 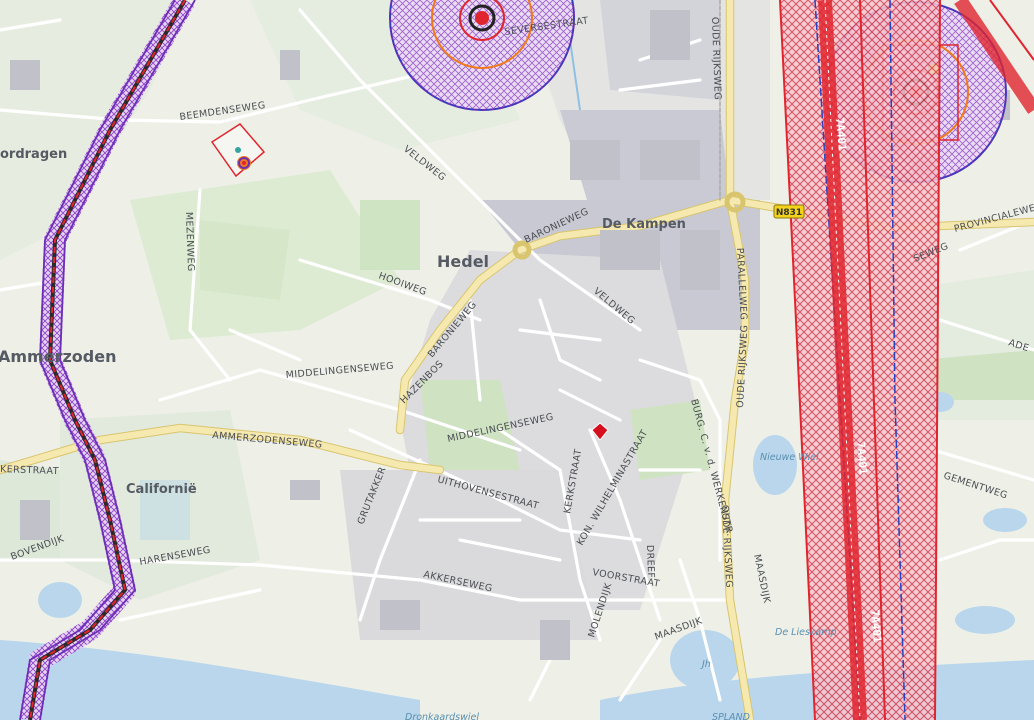 I want to click on water-label: SPLAND, so click(x=731, y=716).